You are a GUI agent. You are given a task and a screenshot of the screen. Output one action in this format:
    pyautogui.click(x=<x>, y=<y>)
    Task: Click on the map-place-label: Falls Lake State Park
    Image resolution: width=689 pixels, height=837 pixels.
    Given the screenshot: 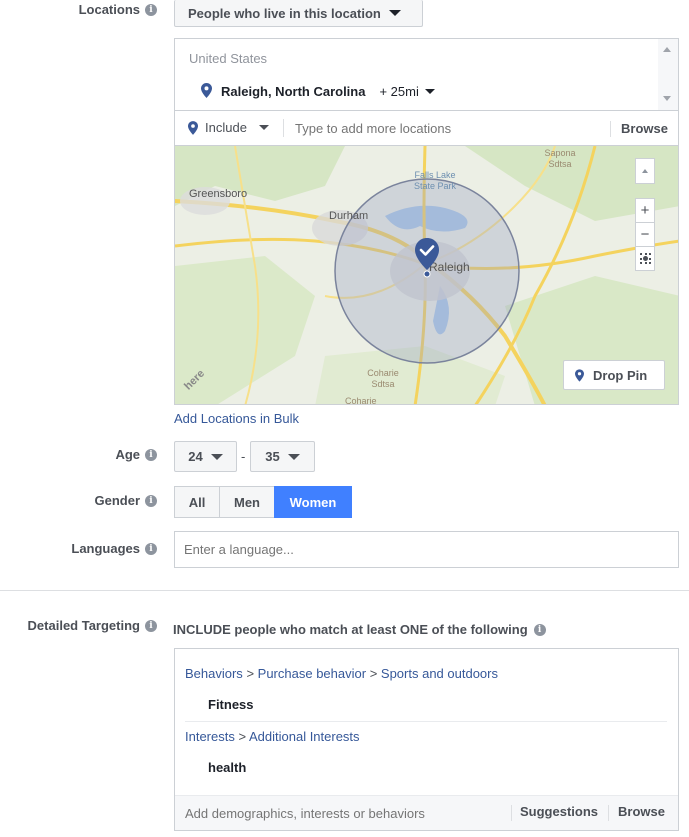 What is the action you would take?
    pyautogui.click(x=435, y=180)
    